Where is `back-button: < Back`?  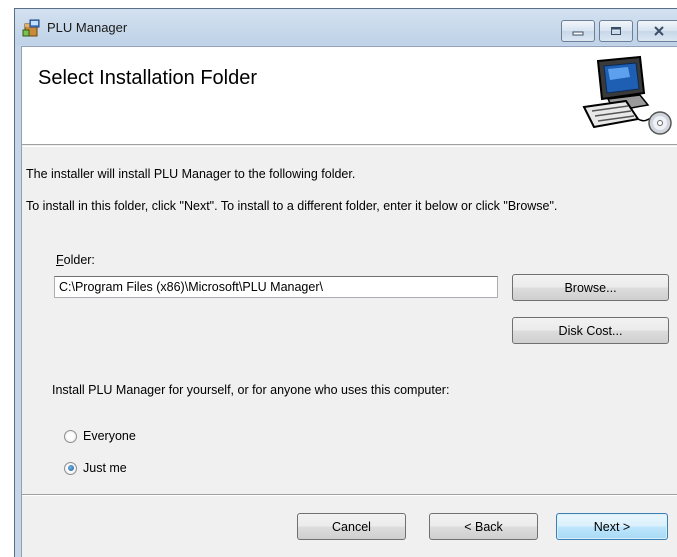 back-button: < Back is located at coordinates (483, 526).